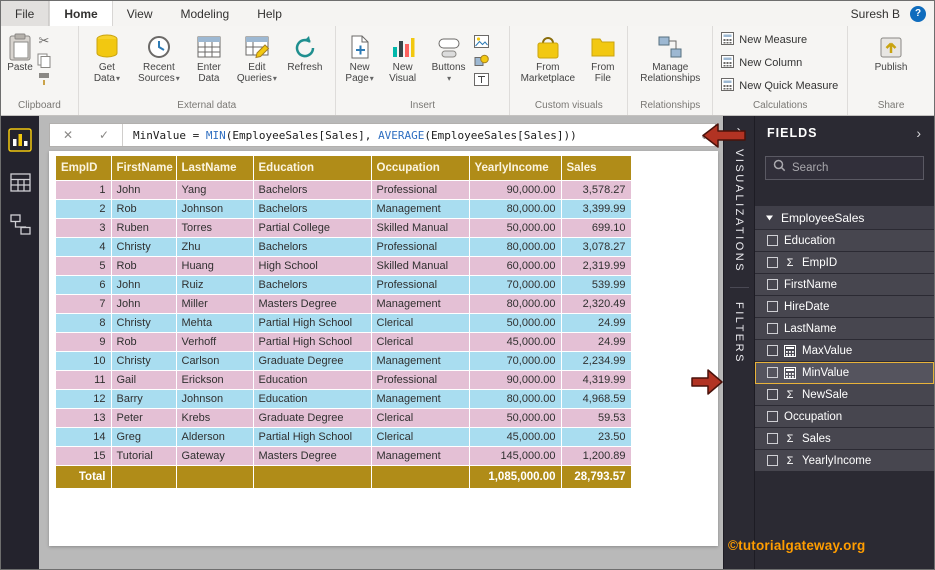  What do you see at coordinates (596, 285) in the screenshot?
I see `cell-sales: 539.99` at bounding box center [596, 285].